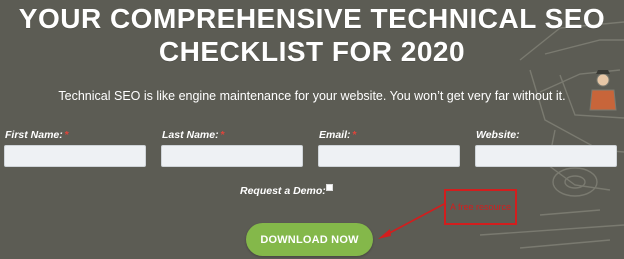 This screenshot has height=259, width=624. I want to click on last-name-label: Last Name: *, so click(193, 135).